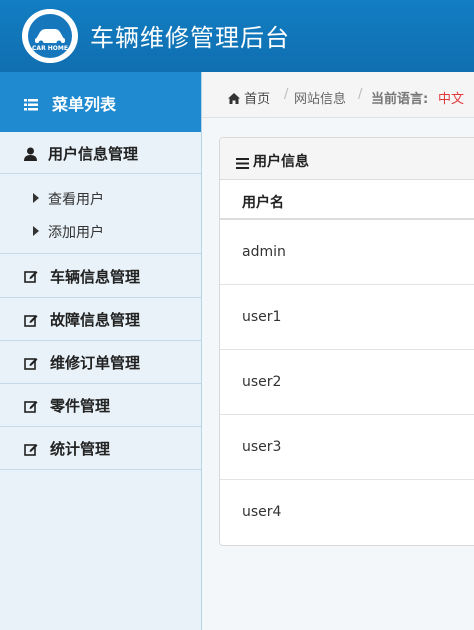  I want to click on sidebar-item-repair-orders: 维修订单管理, so click(100, 362).